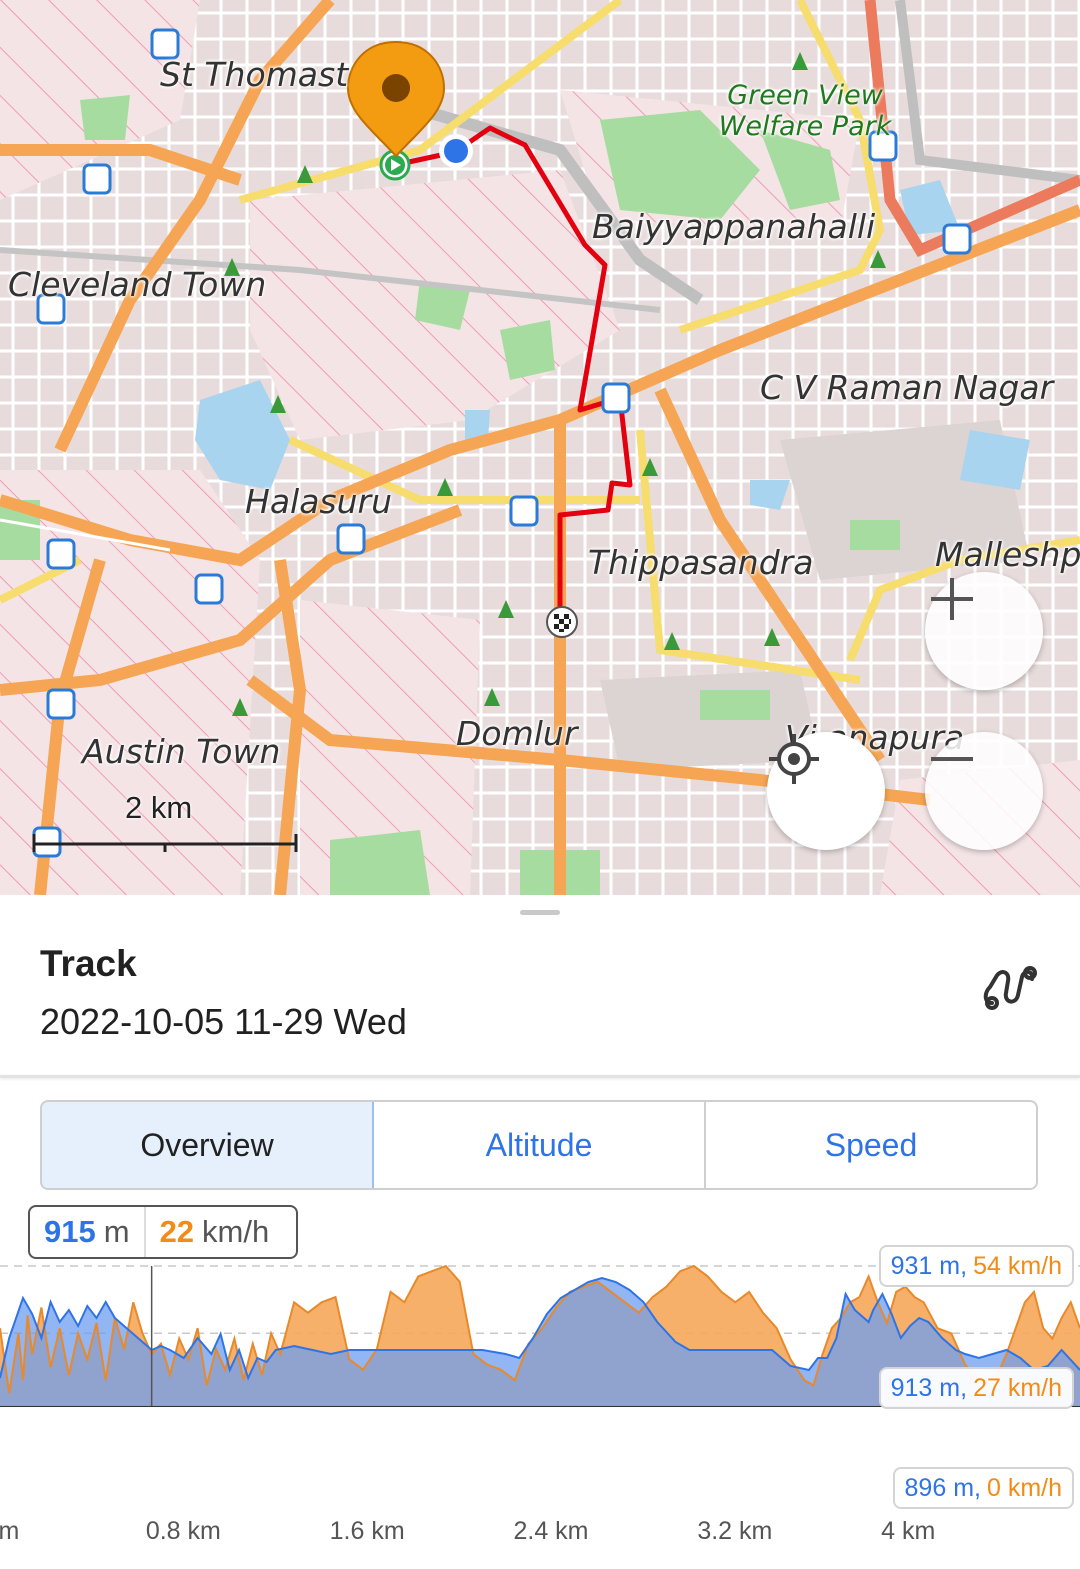 This screenshot has width=1080, height=1569. Describe the element at coordinates (952, 759) in the screenshot. I see `minus-icon` at that location.